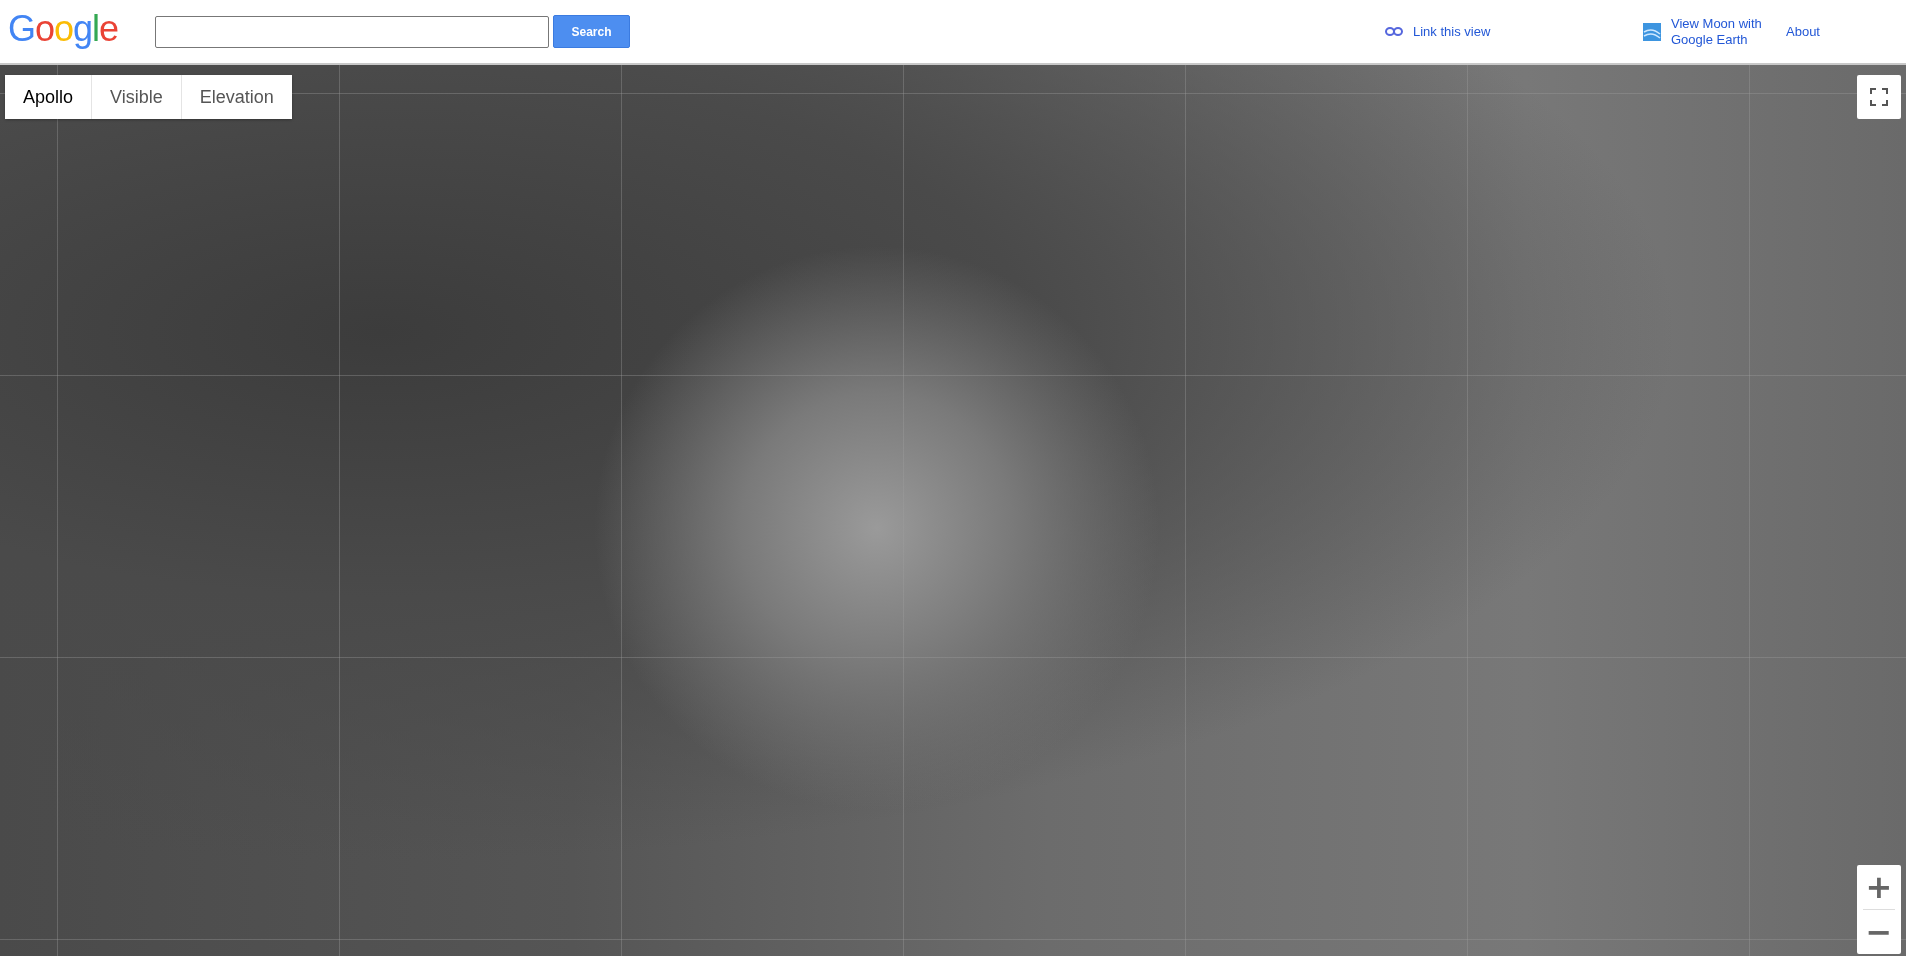  What do you see at coordinates (236, 97) in the screenshot?
I see `layer-tab: Elevation` at bounding box center [236, 97].